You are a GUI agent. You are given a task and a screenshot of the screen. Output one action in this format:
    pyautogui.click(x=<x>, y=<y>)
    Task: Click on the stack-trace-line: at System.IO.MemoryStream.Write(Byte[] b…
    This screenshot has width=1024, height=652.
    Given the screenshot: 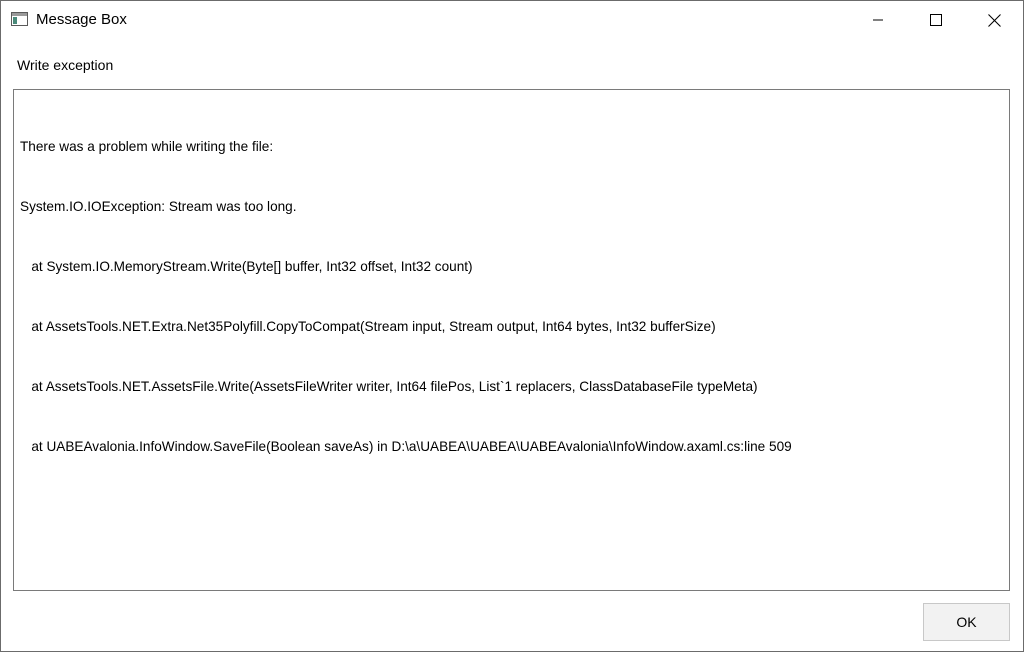 What is the action you would take?
    pyautogui.click(x=246, y=266)
    